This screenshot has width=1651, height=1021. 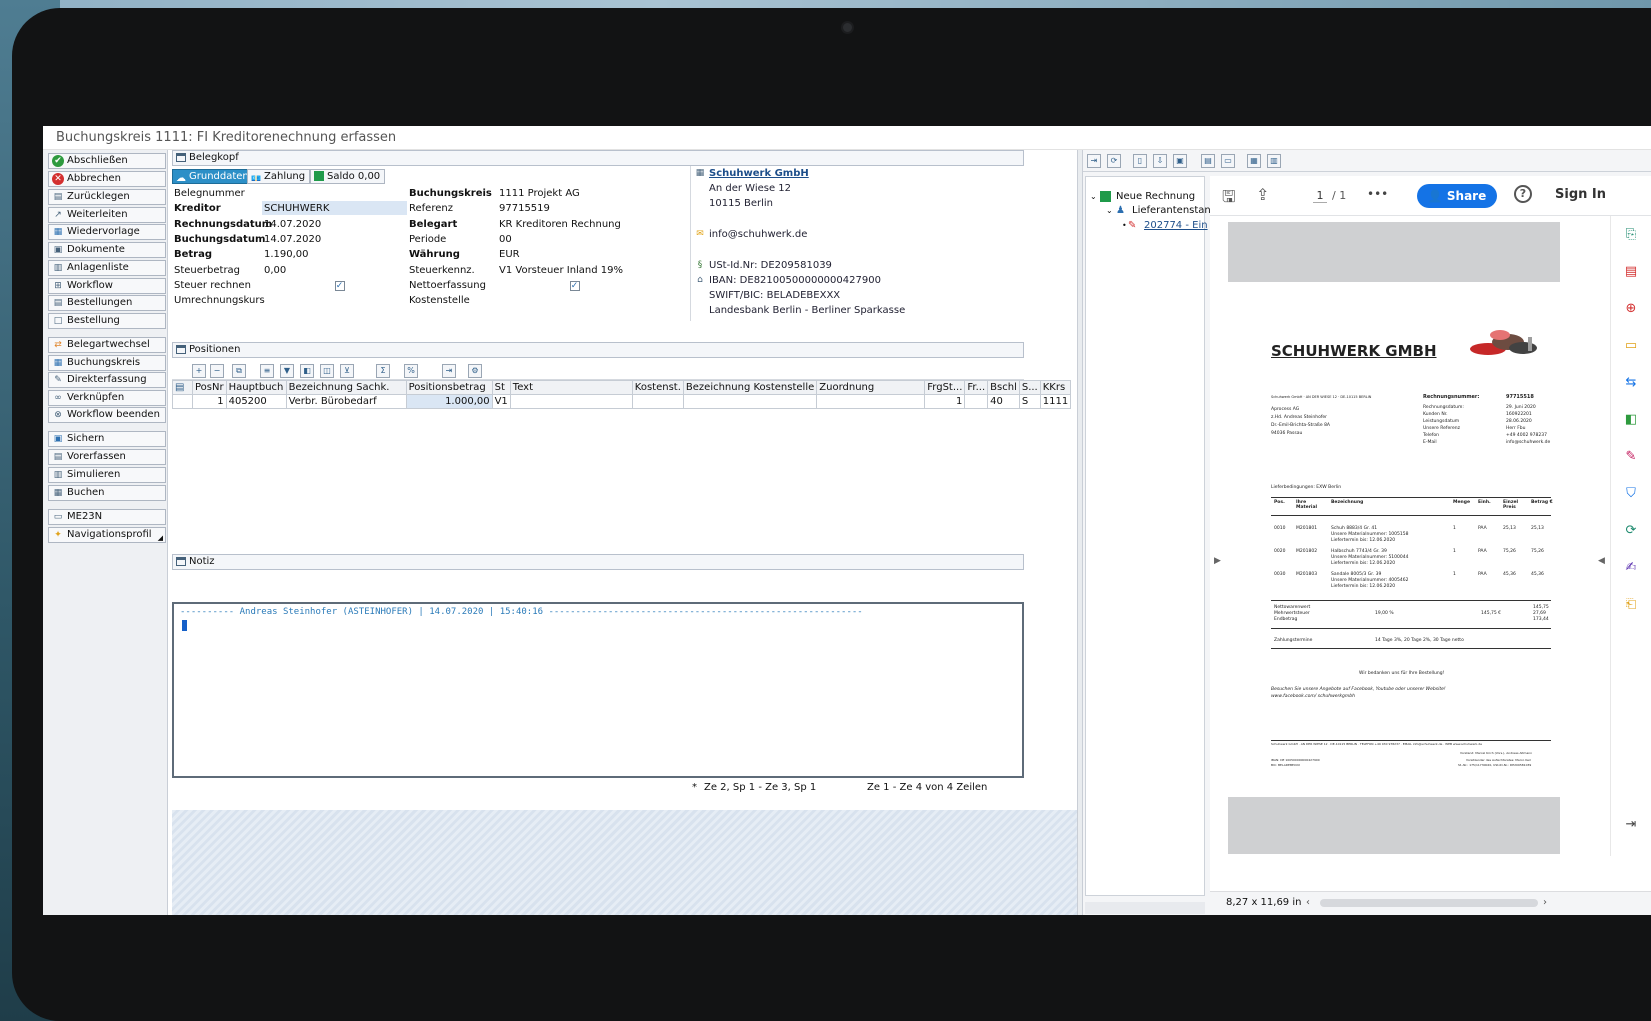 I want to click on column-header: Bschl, so click(x=1003, y=387).